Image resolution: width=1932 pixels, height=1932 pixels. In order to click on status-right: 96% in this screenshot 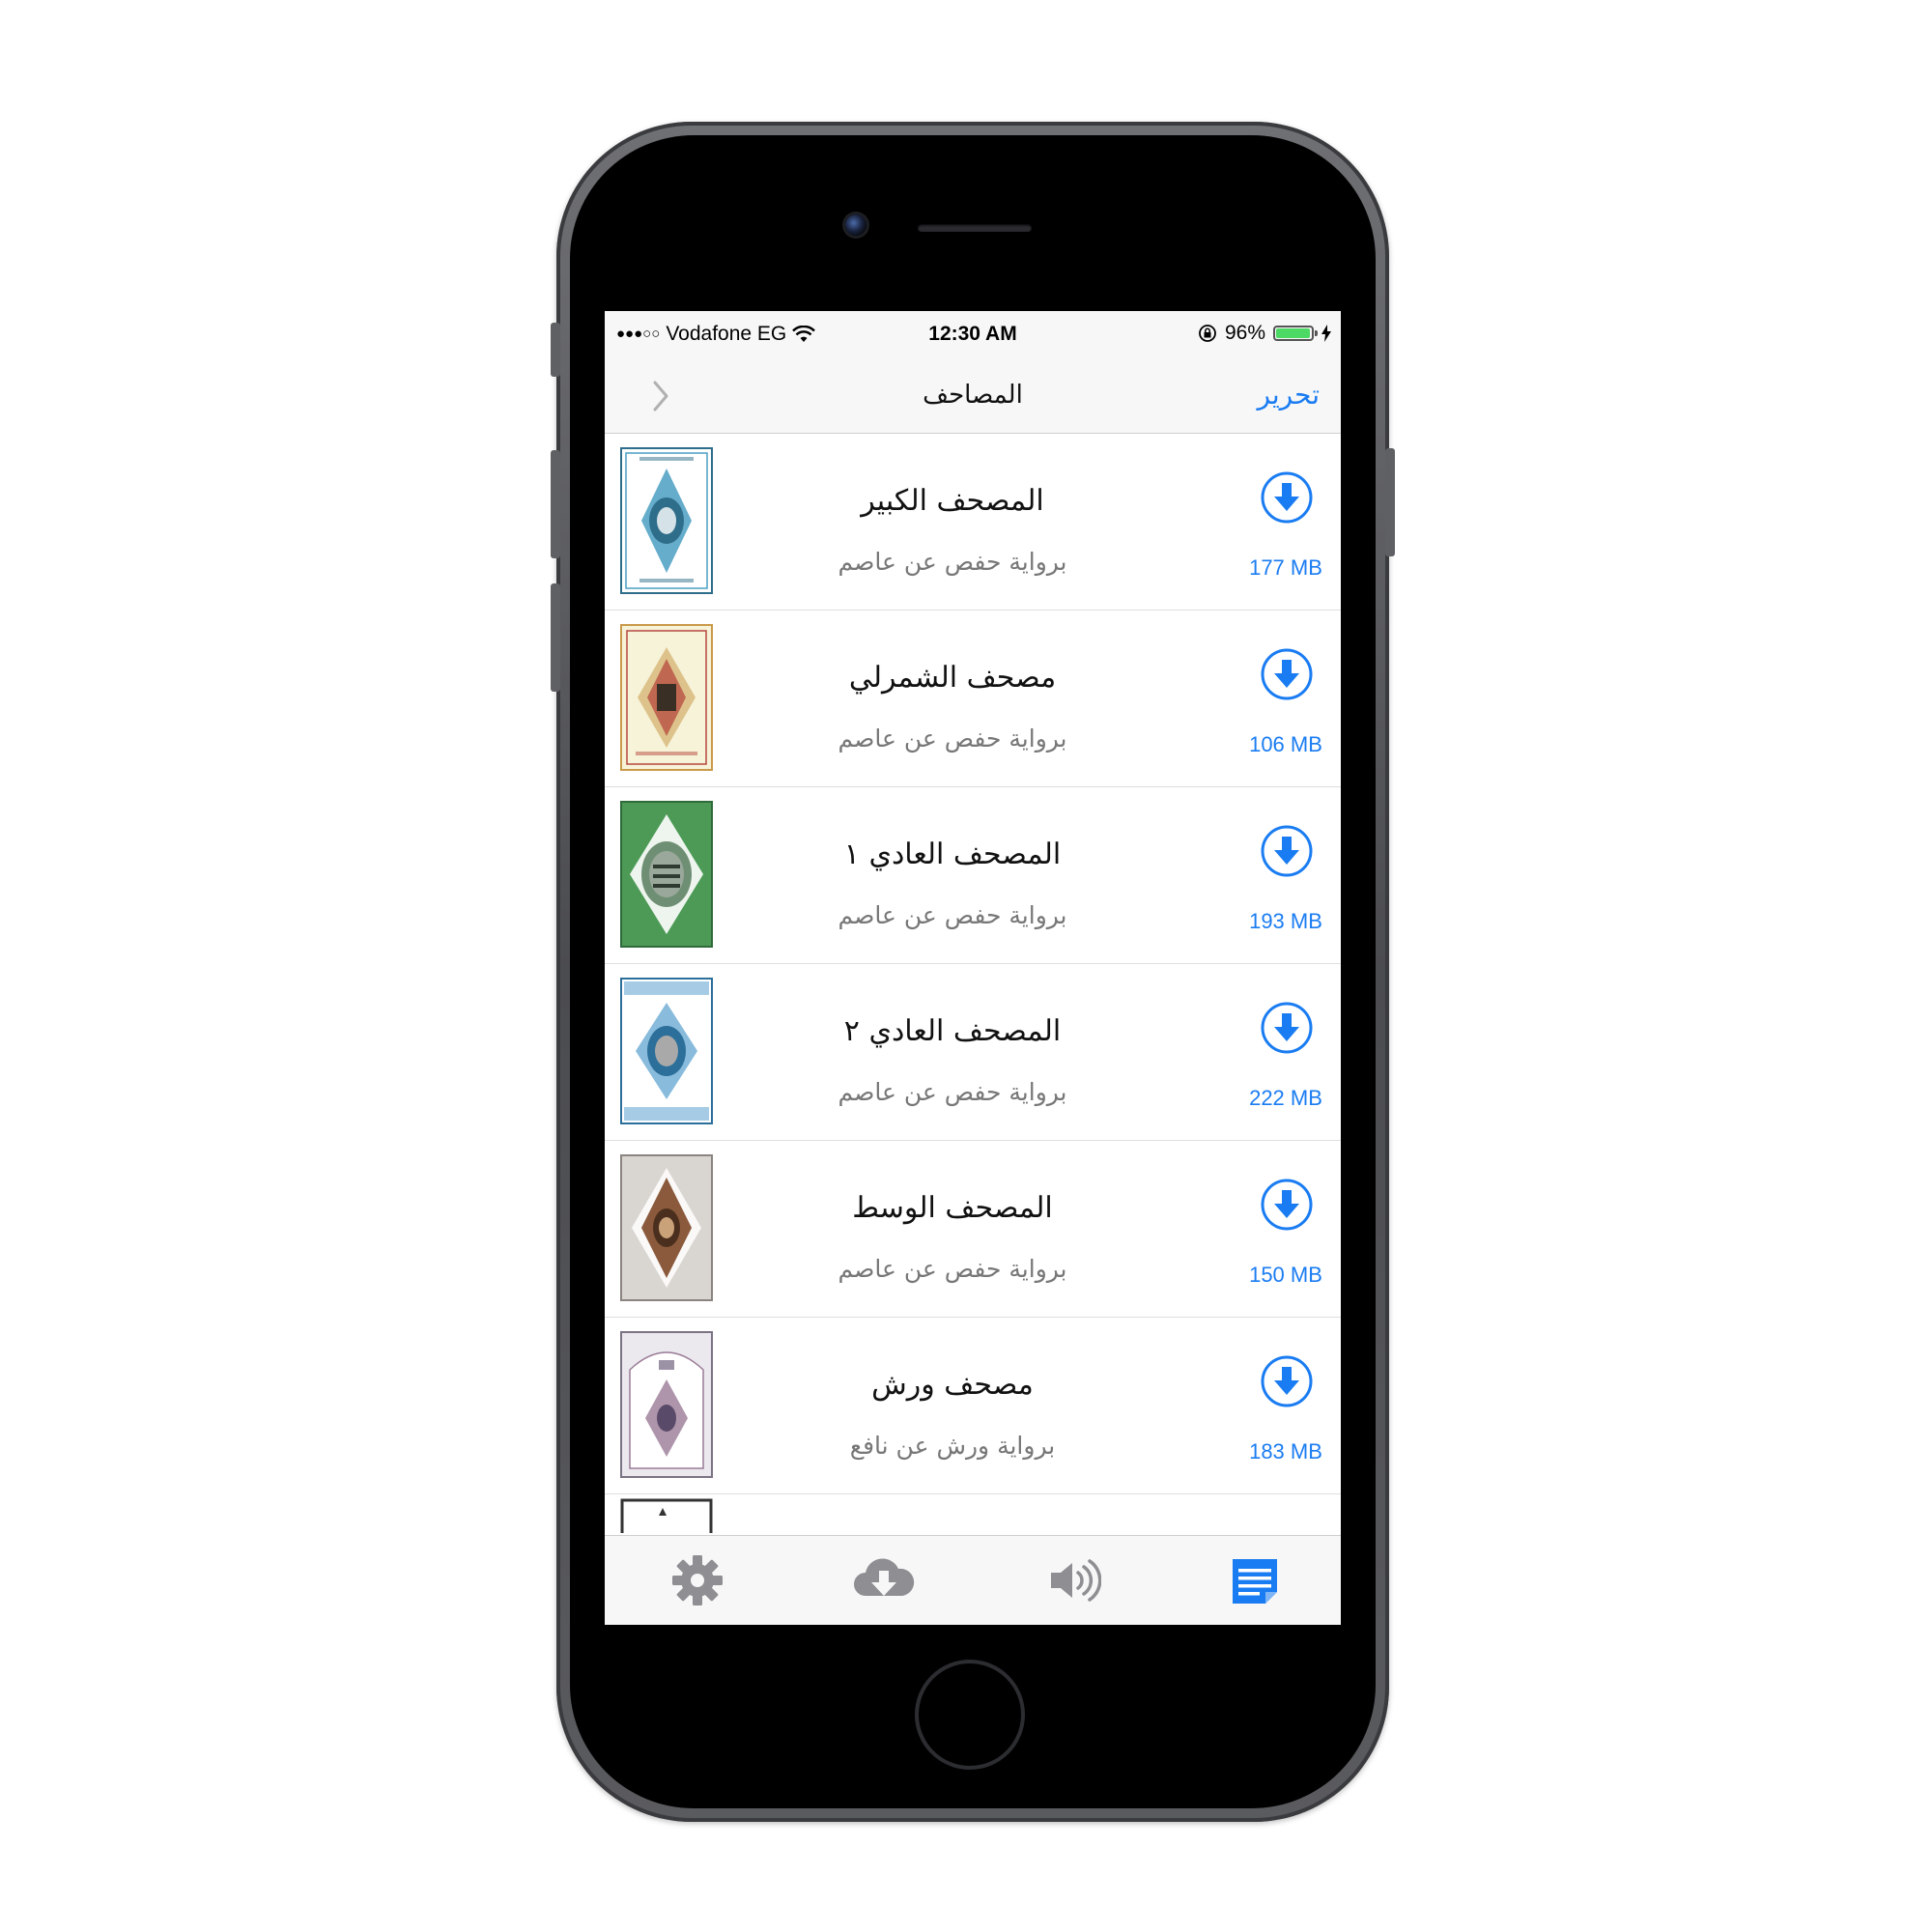, I will do `click(1264, 333)`.